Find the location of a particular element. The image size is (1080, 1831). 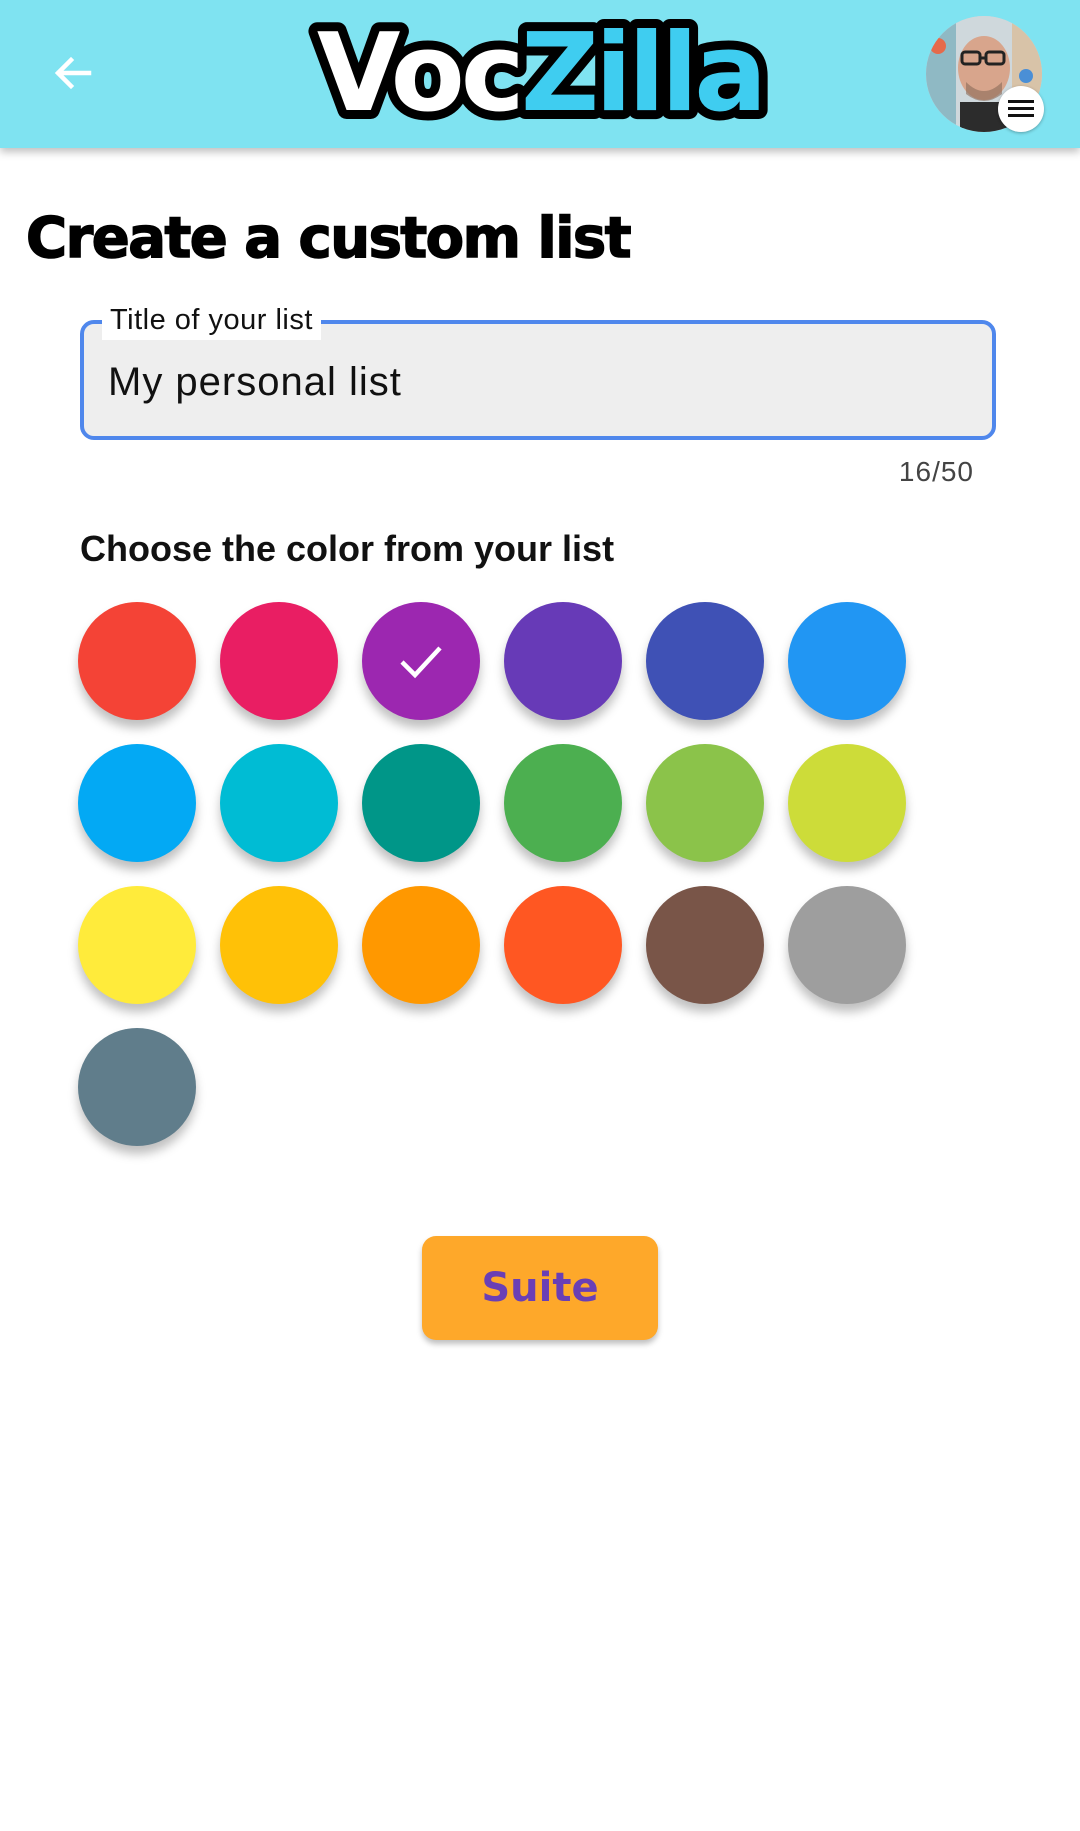

color-section-title: Choose the color from your list is located at coordinates (347, 548).